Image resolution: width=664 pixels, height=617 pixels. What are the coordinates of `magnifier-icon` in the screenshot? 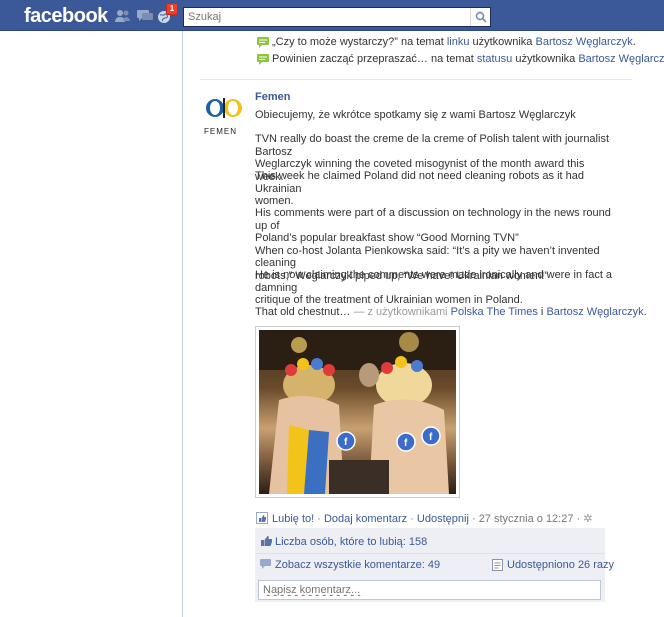 It's located at (481, 17).